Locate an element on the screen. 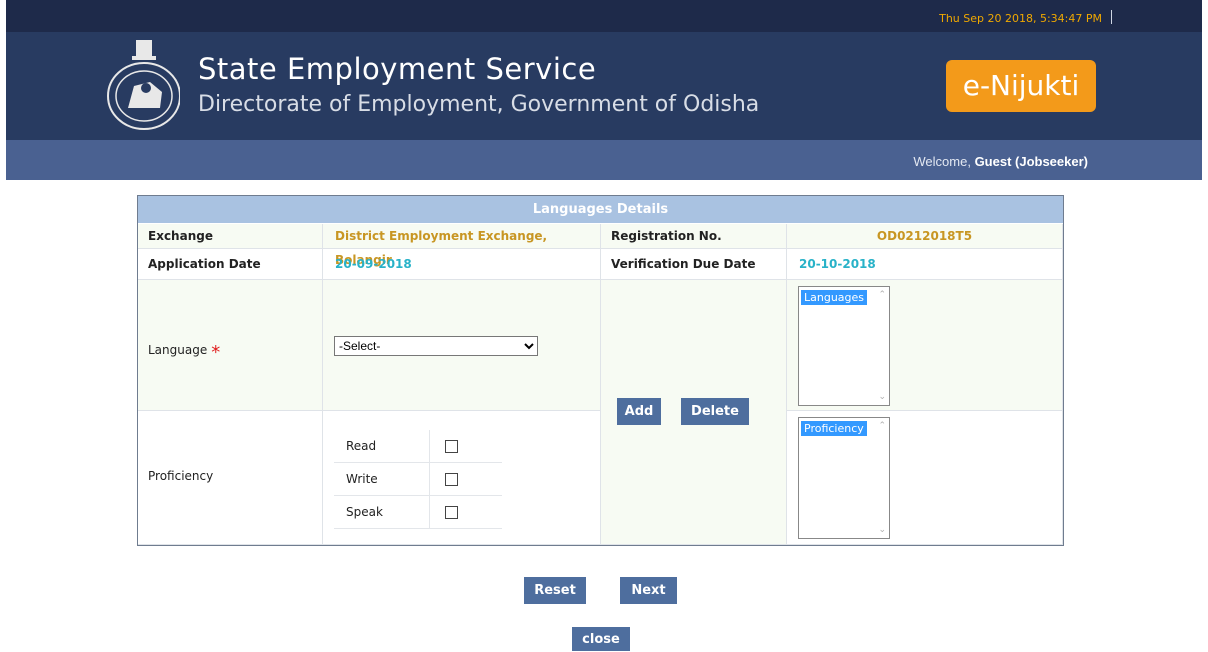 This screenshot has width=1208, height=652. proficiency-list-item: Proficiency is located at coordinates (834, 428).